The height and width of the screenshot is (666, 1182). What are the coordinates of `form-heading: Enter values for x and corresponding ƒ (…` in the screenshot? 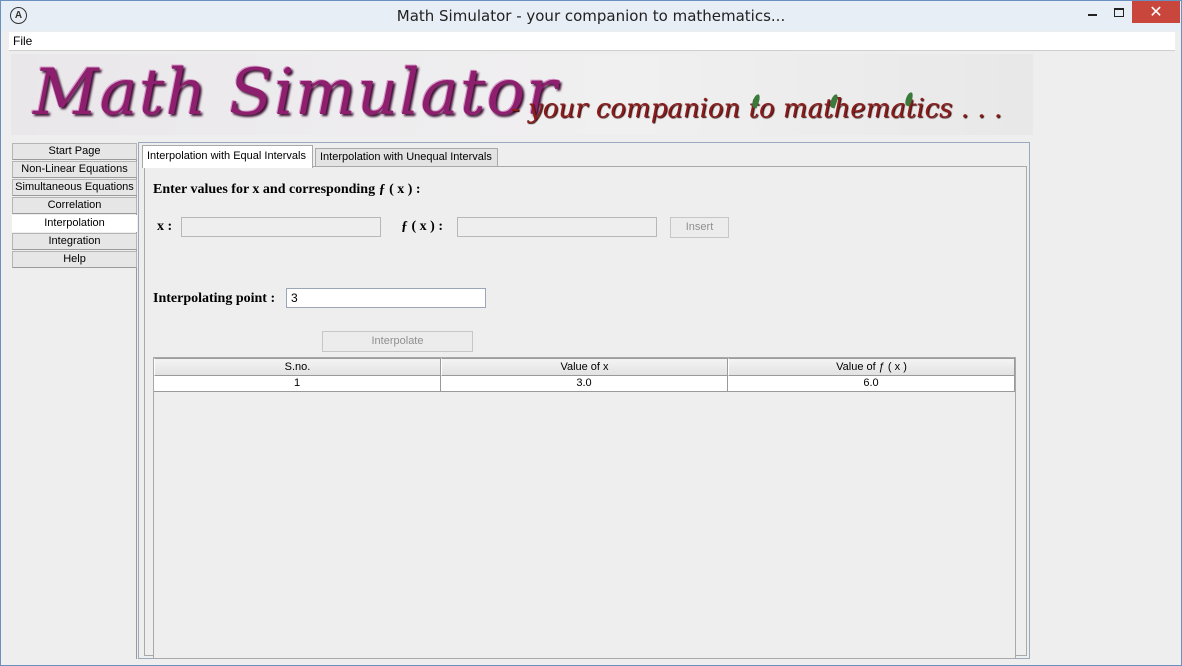 It's located at (287, 189).